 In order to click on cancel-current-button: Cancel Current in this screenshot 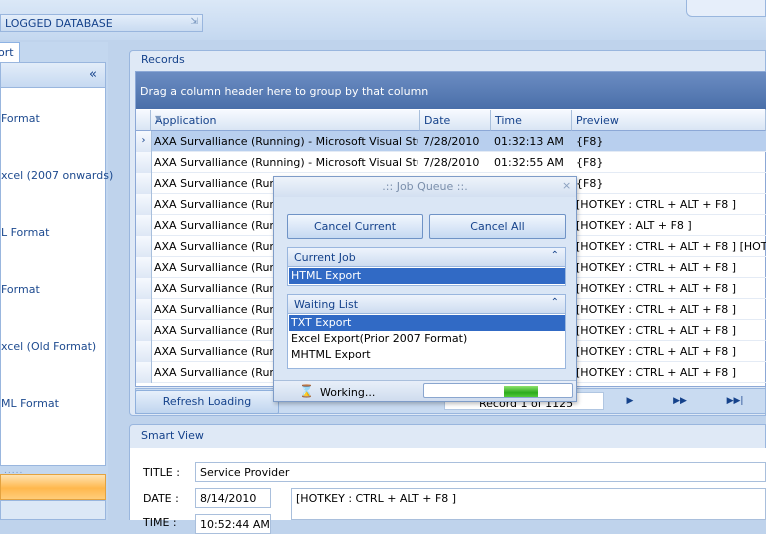, I will do `click(355, 226)`.